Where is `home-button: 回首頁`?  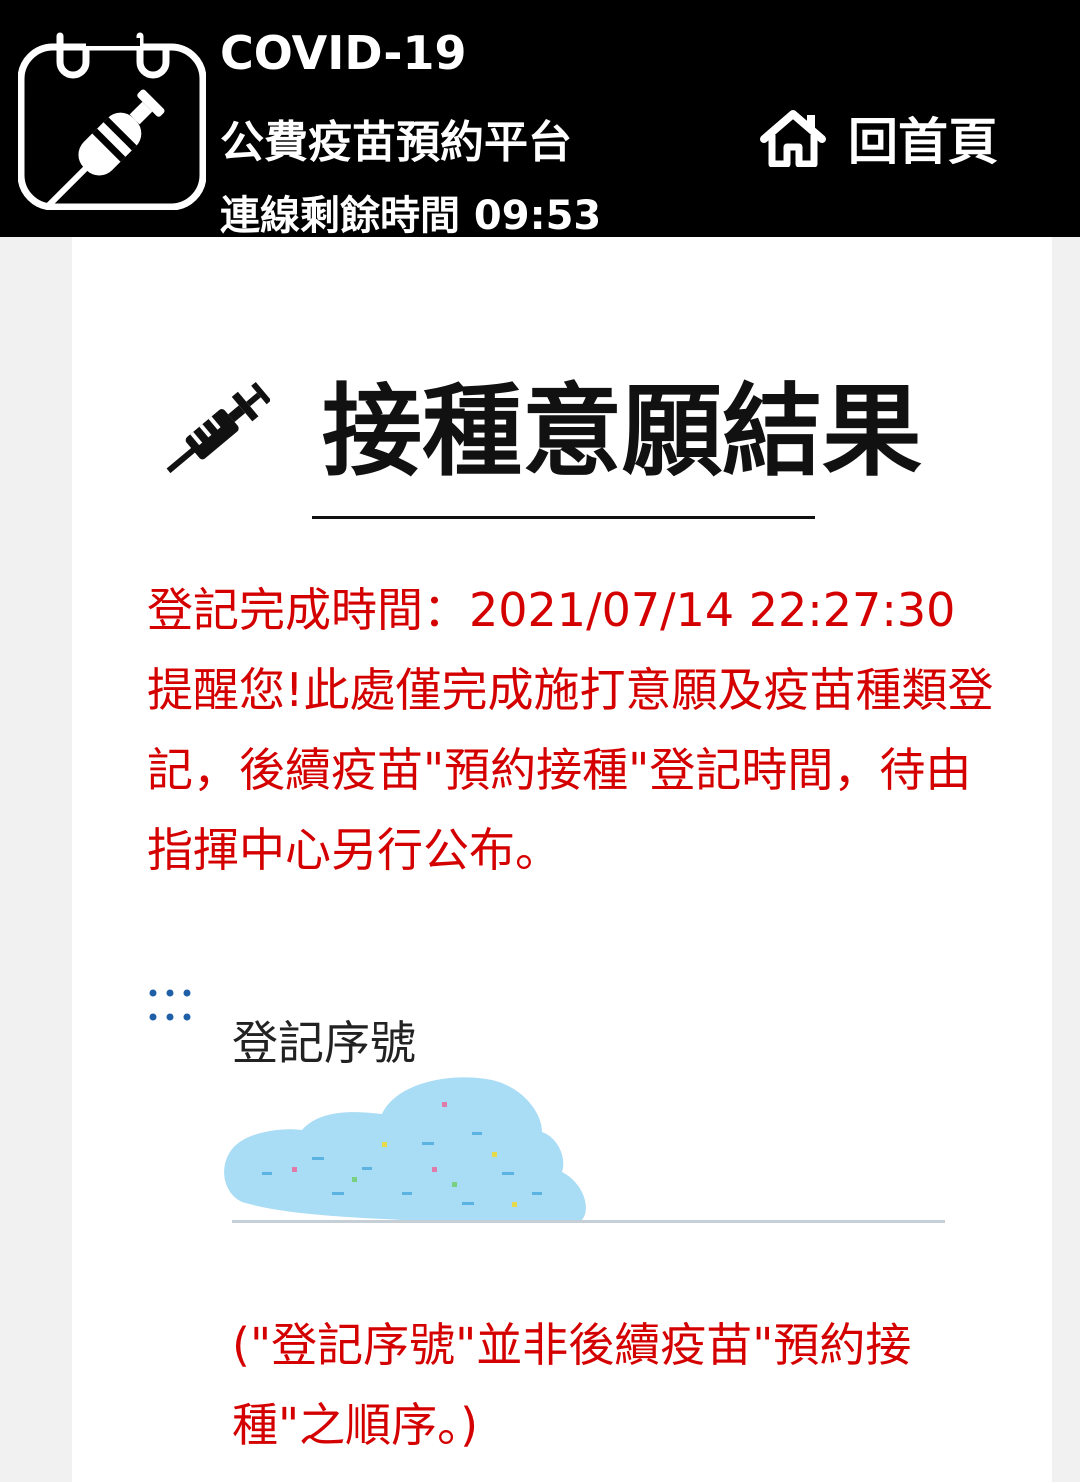
home-button: 回首頁 is located at coordinates (879, 139).